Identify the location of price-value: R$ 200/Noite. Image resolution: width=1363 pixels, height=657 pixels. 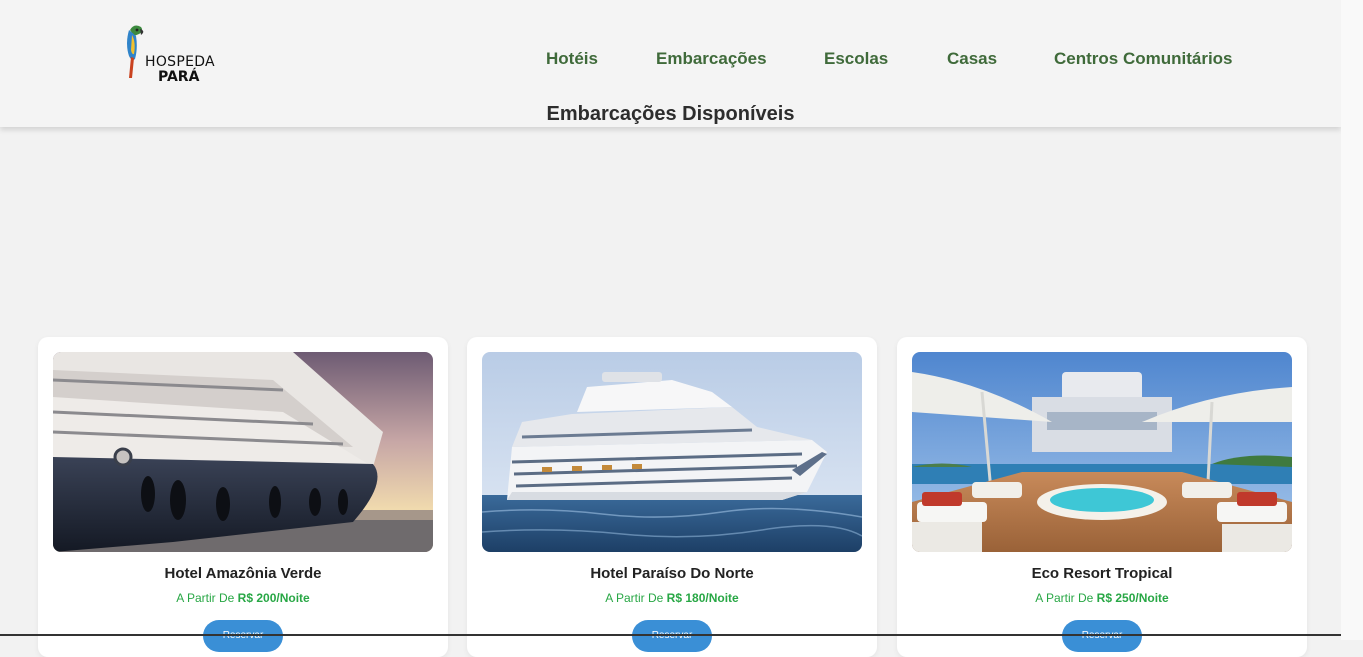
(273, 598).